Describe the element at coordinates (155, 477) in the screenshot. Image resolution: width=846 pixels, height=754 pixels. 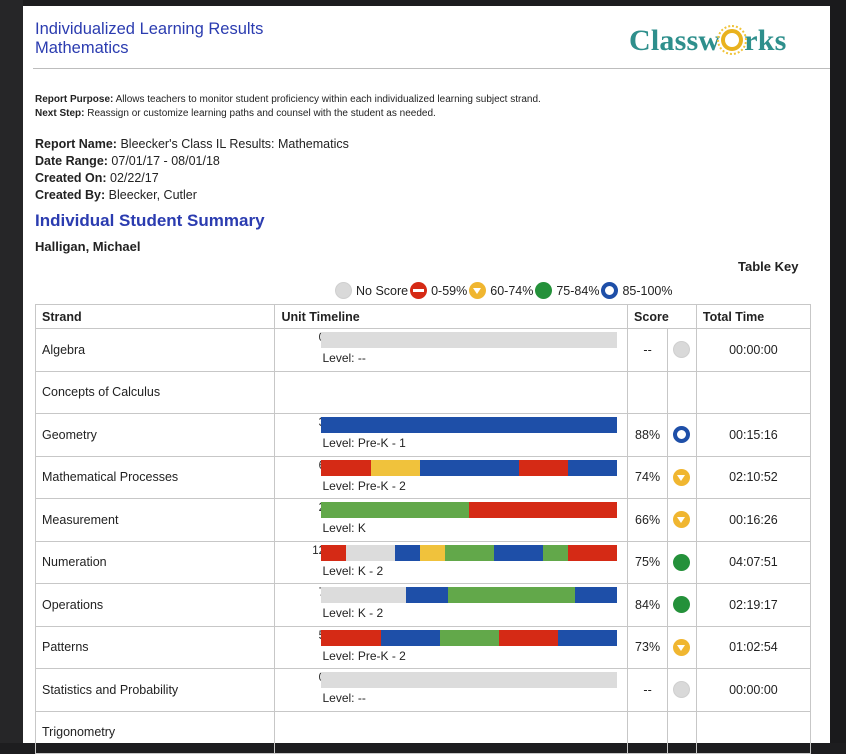
I see `strand-name: Mathematical Processes` at that location.